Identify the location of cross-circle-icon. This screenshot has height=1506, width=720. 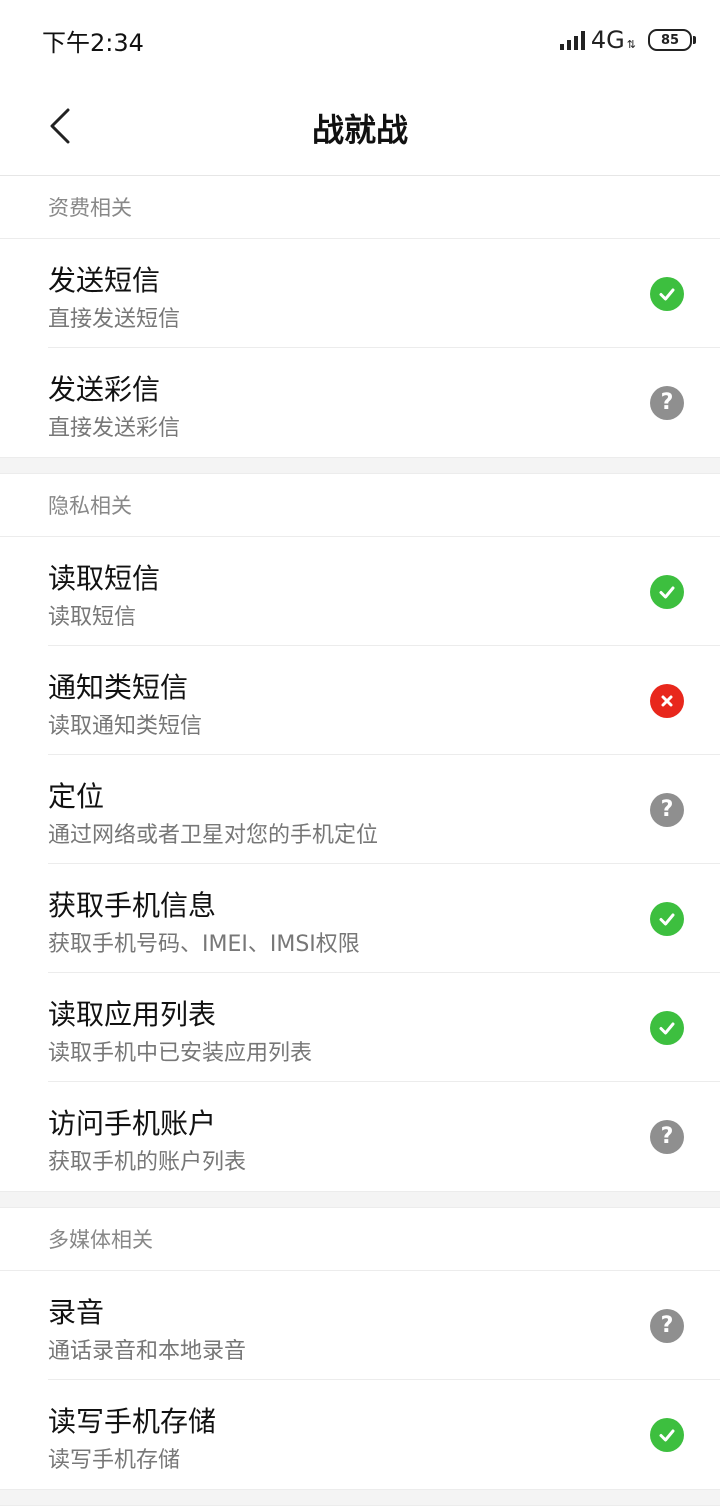
(667, 701).